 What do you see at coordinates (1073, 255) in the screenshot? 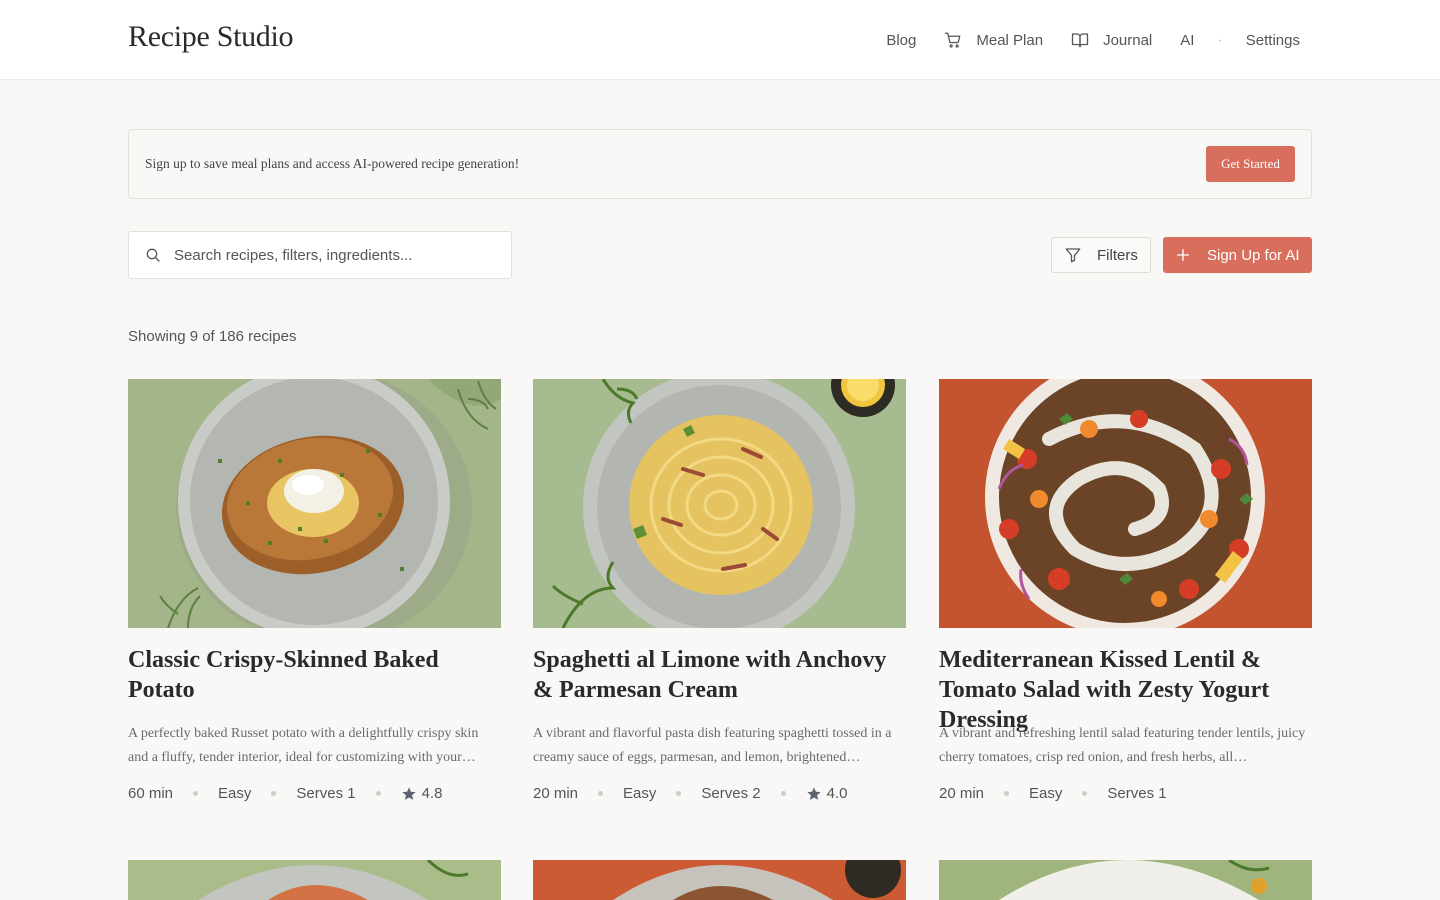
I see `filter-icon` at bounding box center [1073, 255].